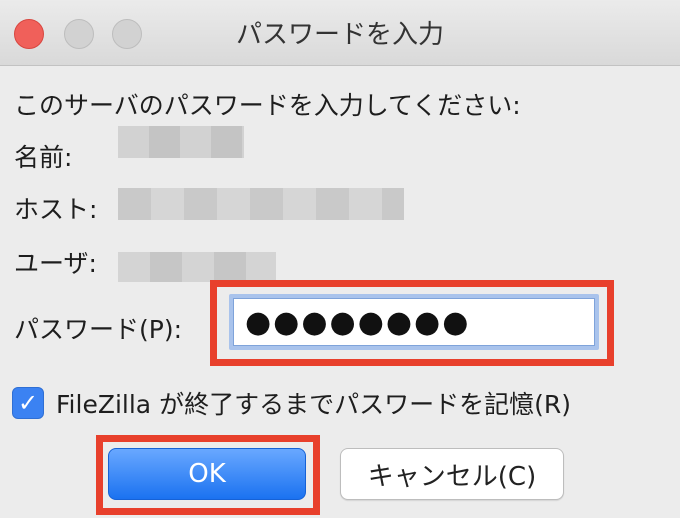  Describe the element at coordinates (55, 263) in the screenshot. I see `user-label: ユーザ:` at that location.